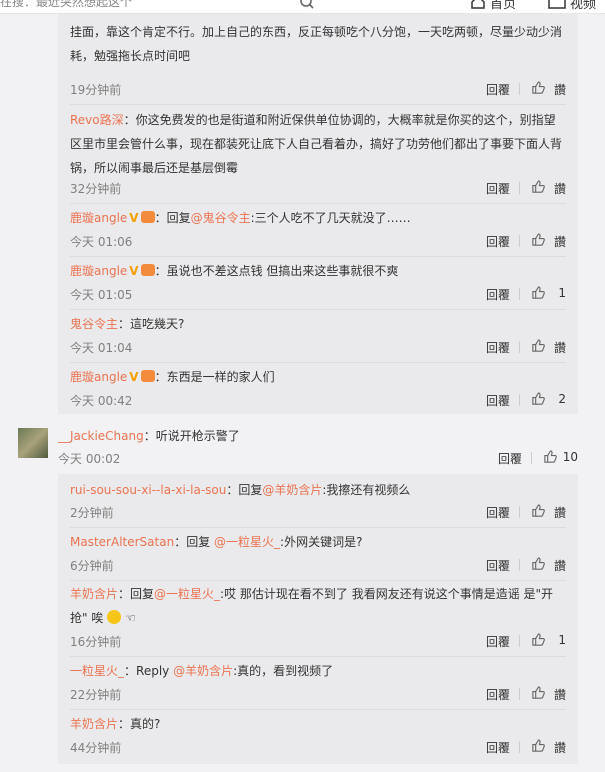 The width and height of the screenshot is (605, 772). What do you see at coordinates (114, 617) in the screenshot?
I see `surprised-emoji-icon` at bounding box center [114, 617].